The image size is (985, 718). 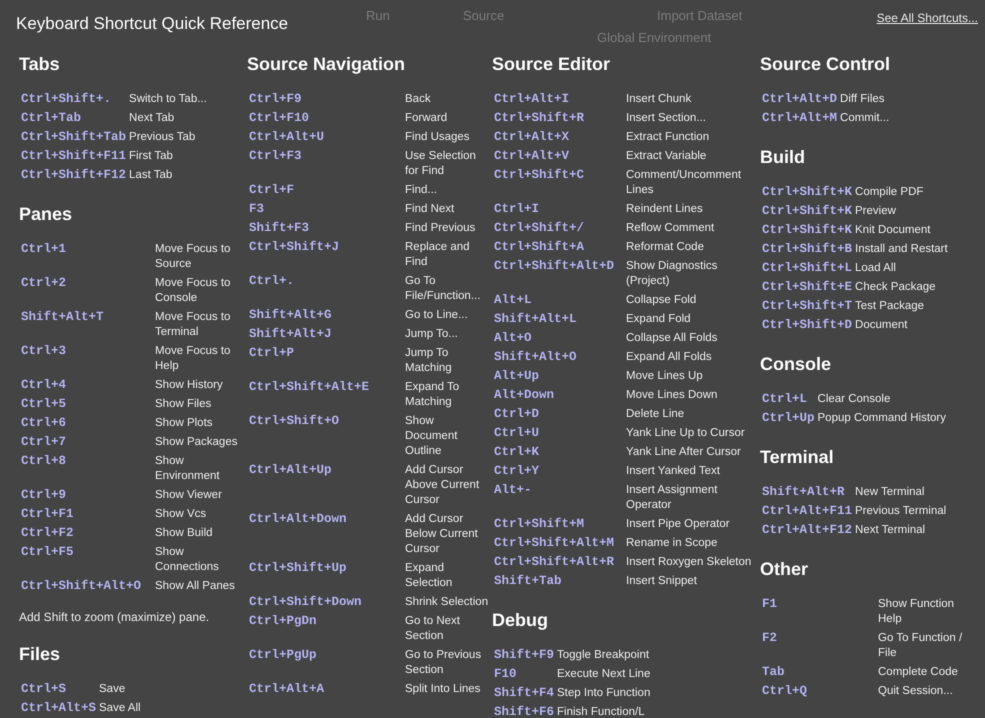 What do you see at coordinates (796, 364) in the screenshot?
I see `section-heading: Console` at bounding box center [796, 364].